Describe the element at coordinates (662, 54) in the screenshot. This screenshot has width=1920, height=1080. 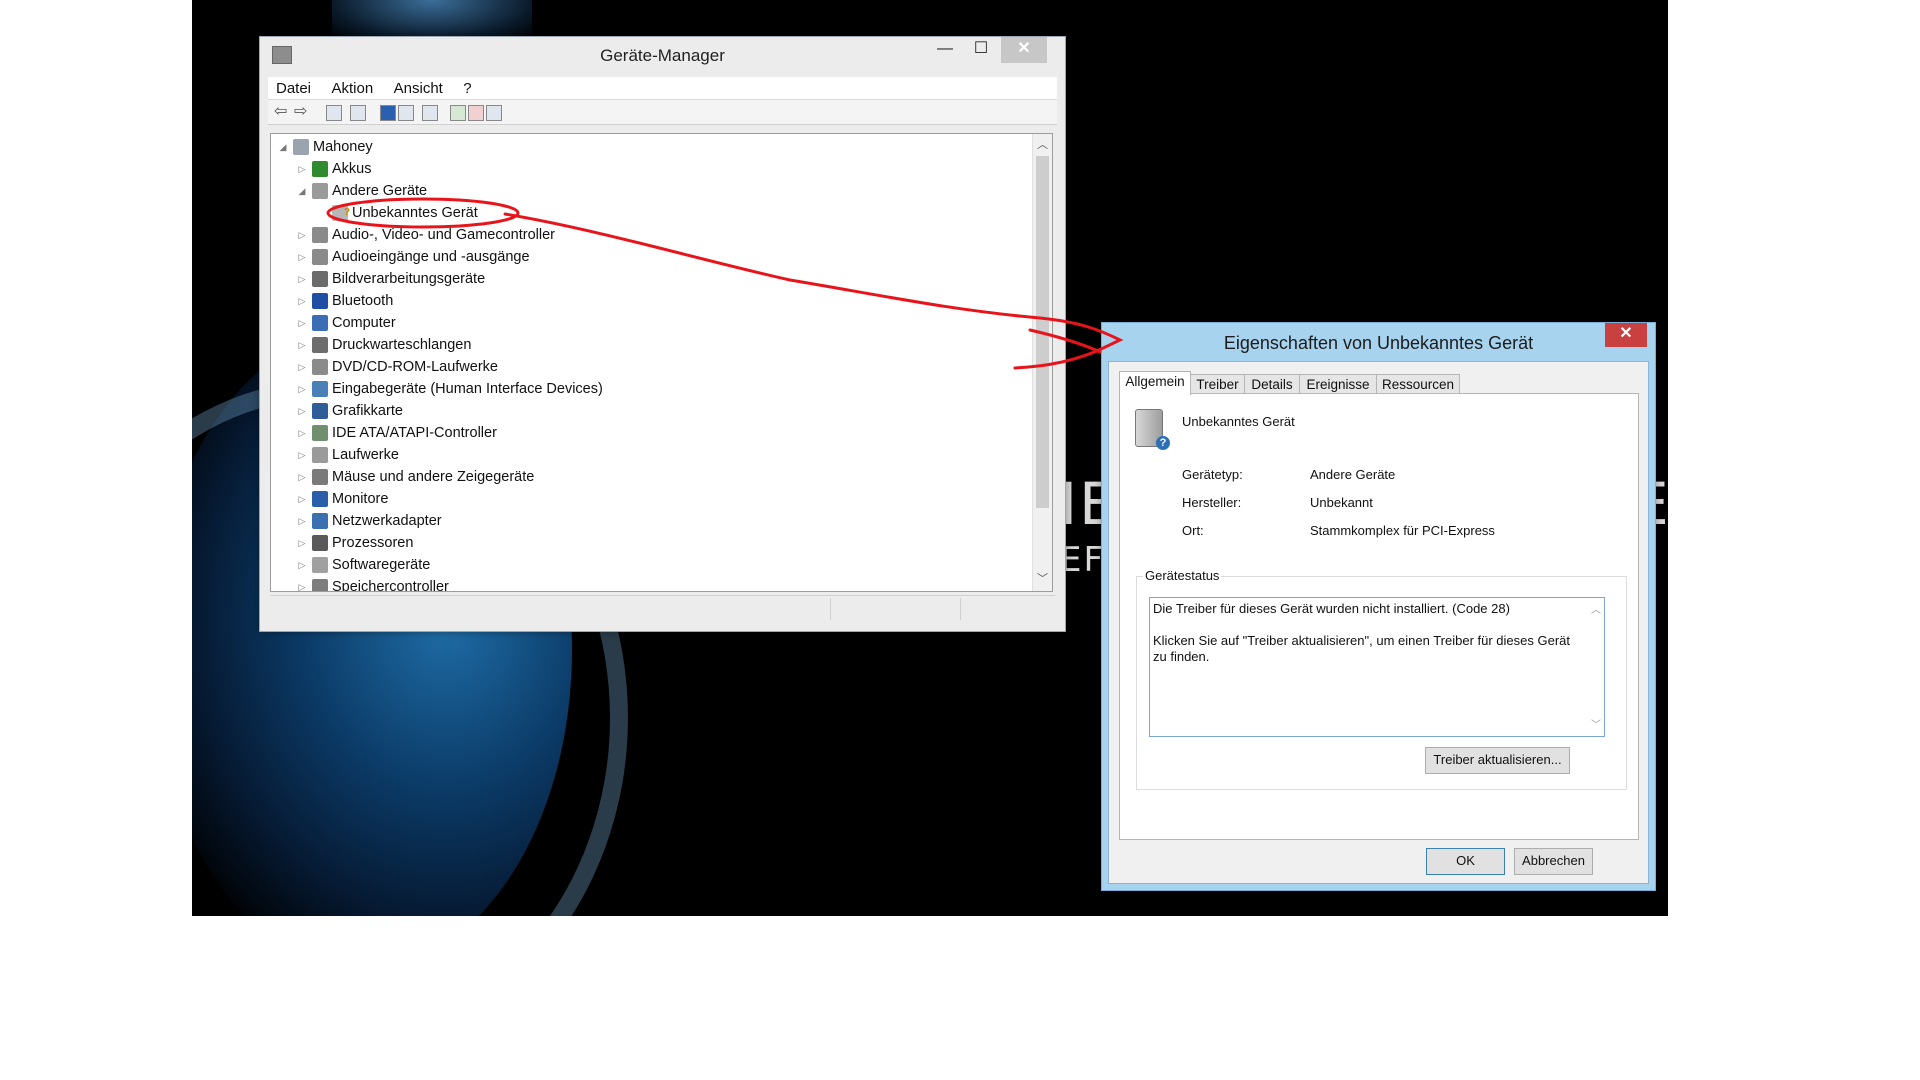
I see `title-bar: Geräte-Manager — ☐ ✕` at that location.